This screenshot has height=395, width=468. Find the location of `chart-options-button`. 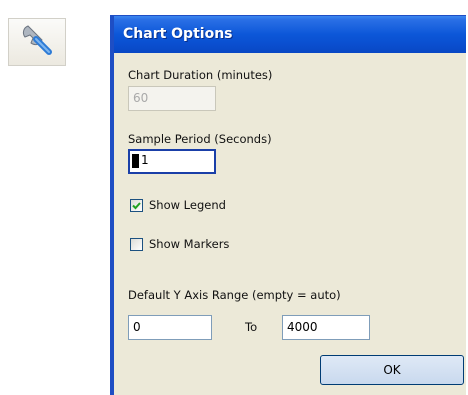

chart-options-button is located at coordinates (37, 42).